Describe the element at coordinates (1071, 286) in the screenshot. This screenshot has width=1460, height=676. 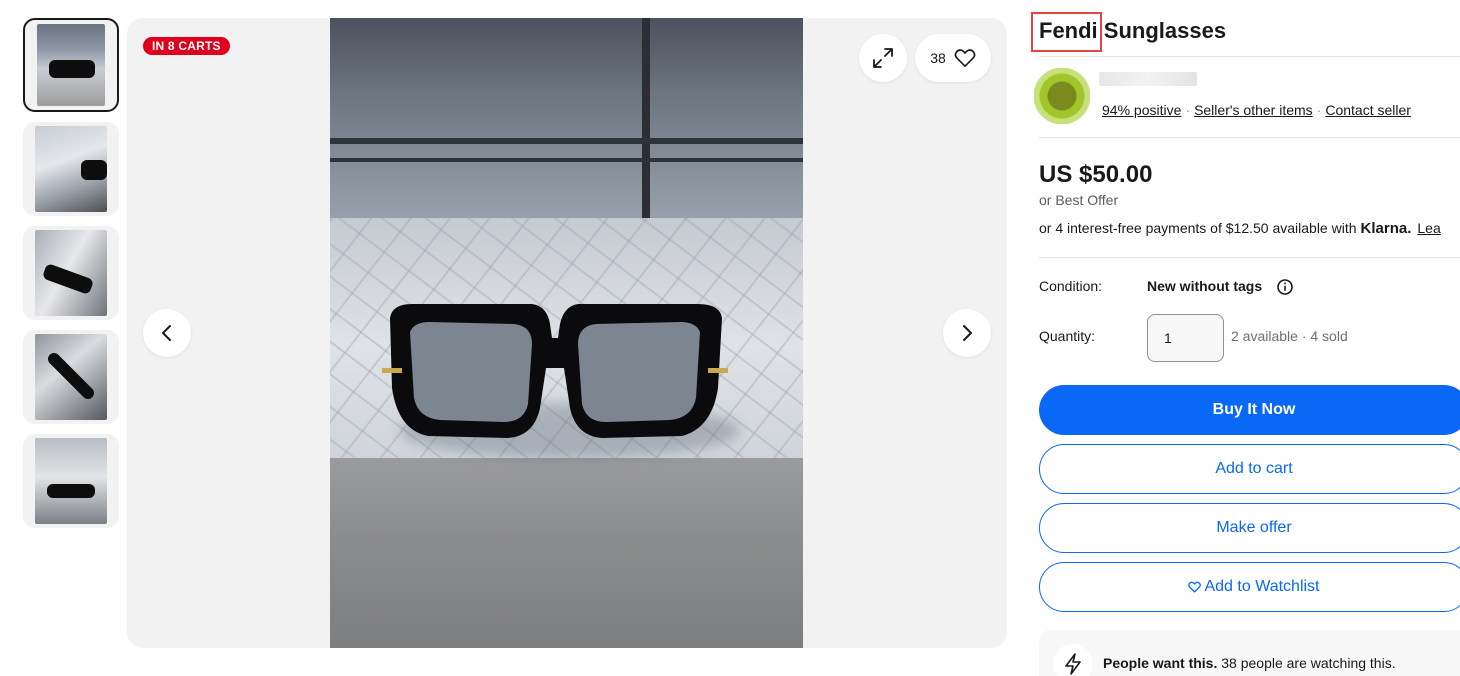
I see `condition-label: Condition:` at that location.